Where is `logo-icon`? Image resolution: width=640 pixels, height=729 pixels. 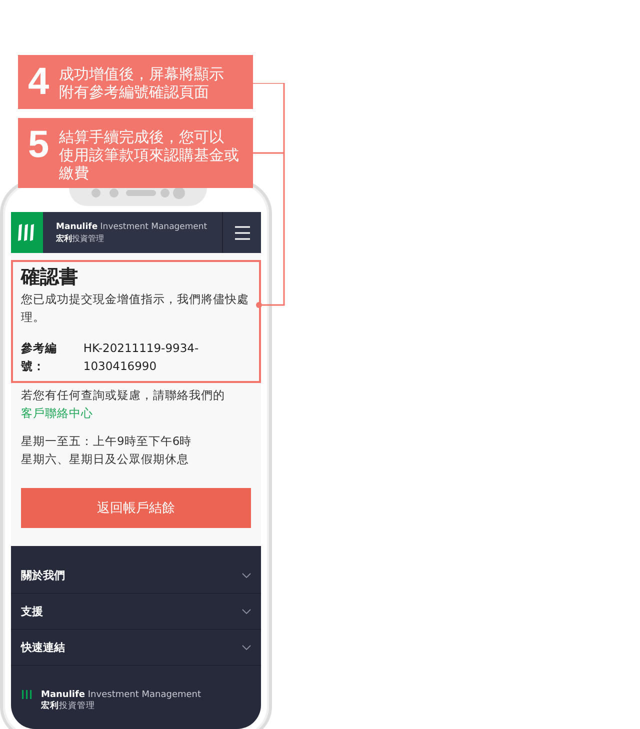
logo-icon is located at coordinates (27, 694).